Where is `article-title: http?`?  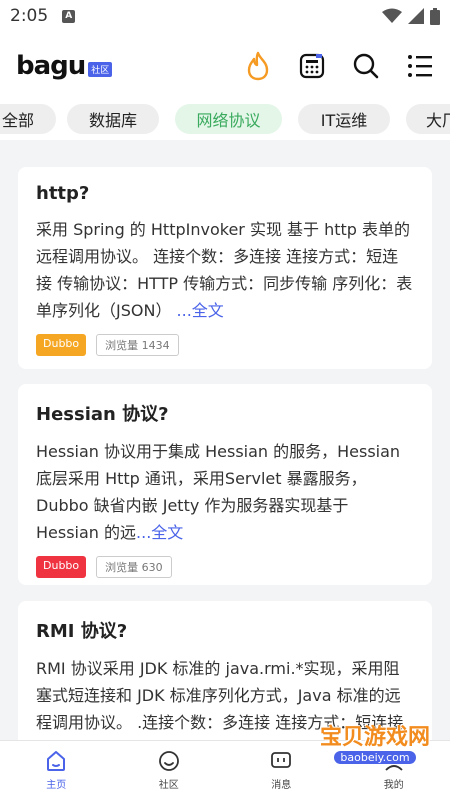 article-title: http? is located at coordinates (63, 193).